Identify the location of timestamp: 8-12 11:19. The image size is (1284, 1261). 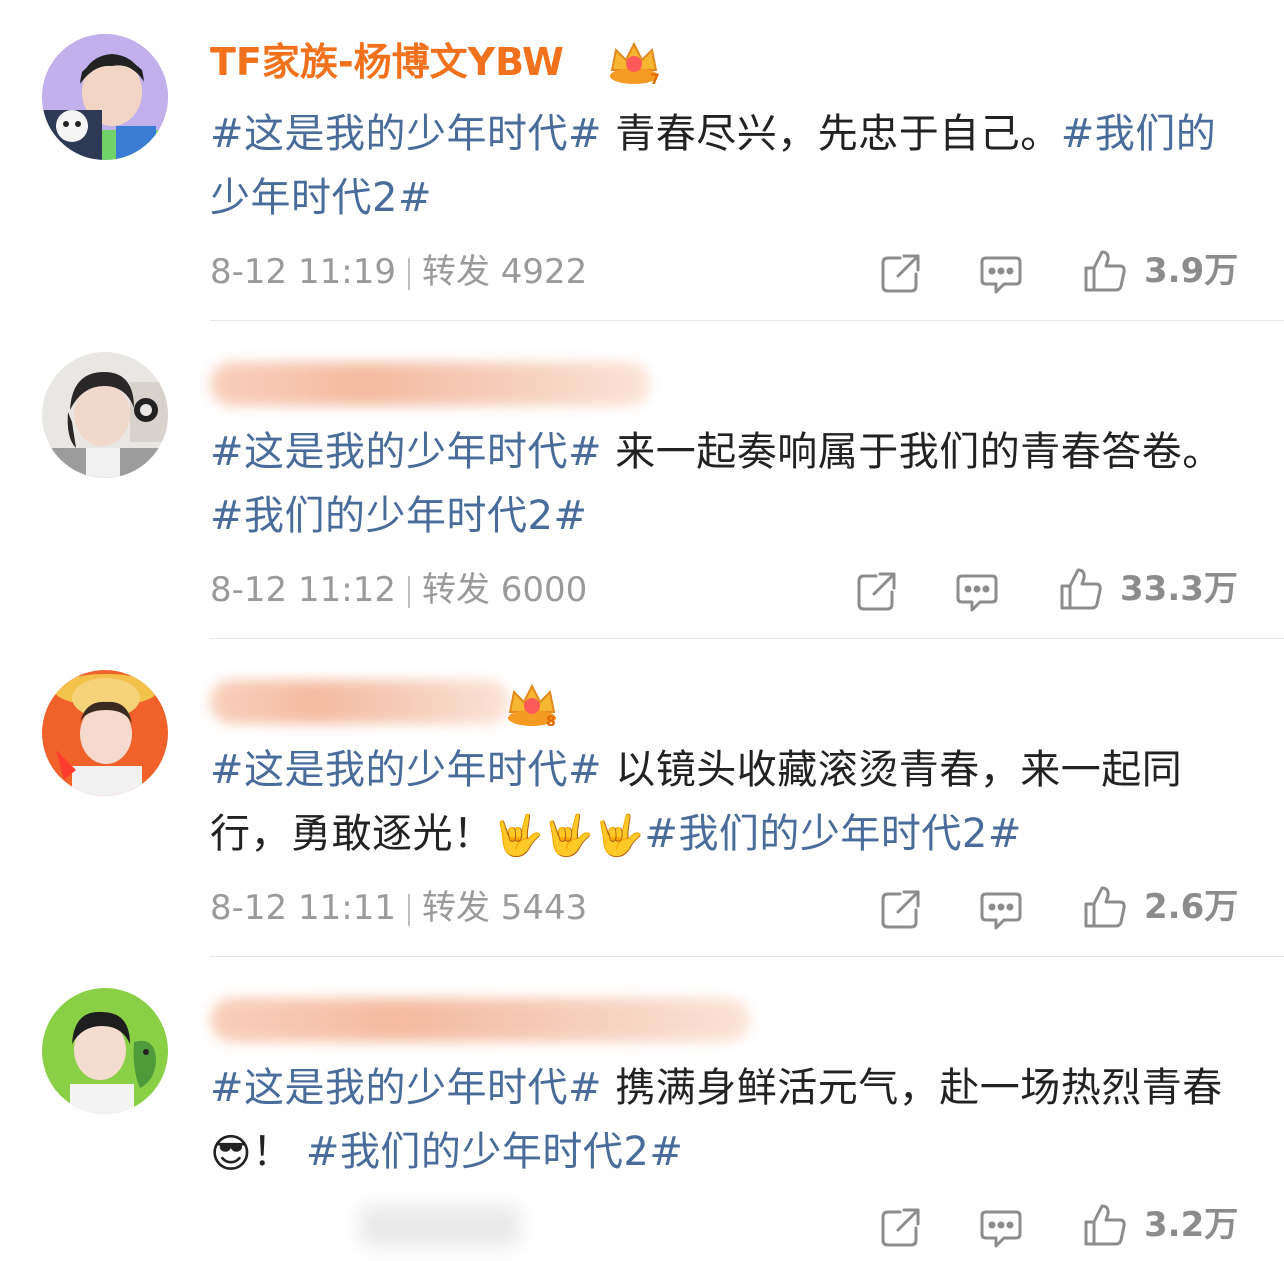
(303, 272).